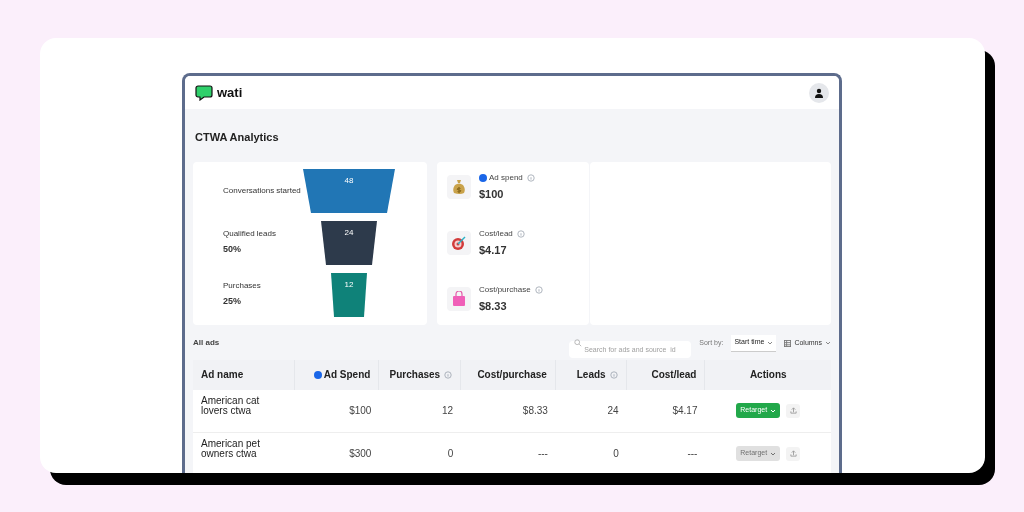 The image size is (1024, 512). Describe the element at coordinates (613, 411) in the screenshot. I see `table-cell-text: 24` at that location.